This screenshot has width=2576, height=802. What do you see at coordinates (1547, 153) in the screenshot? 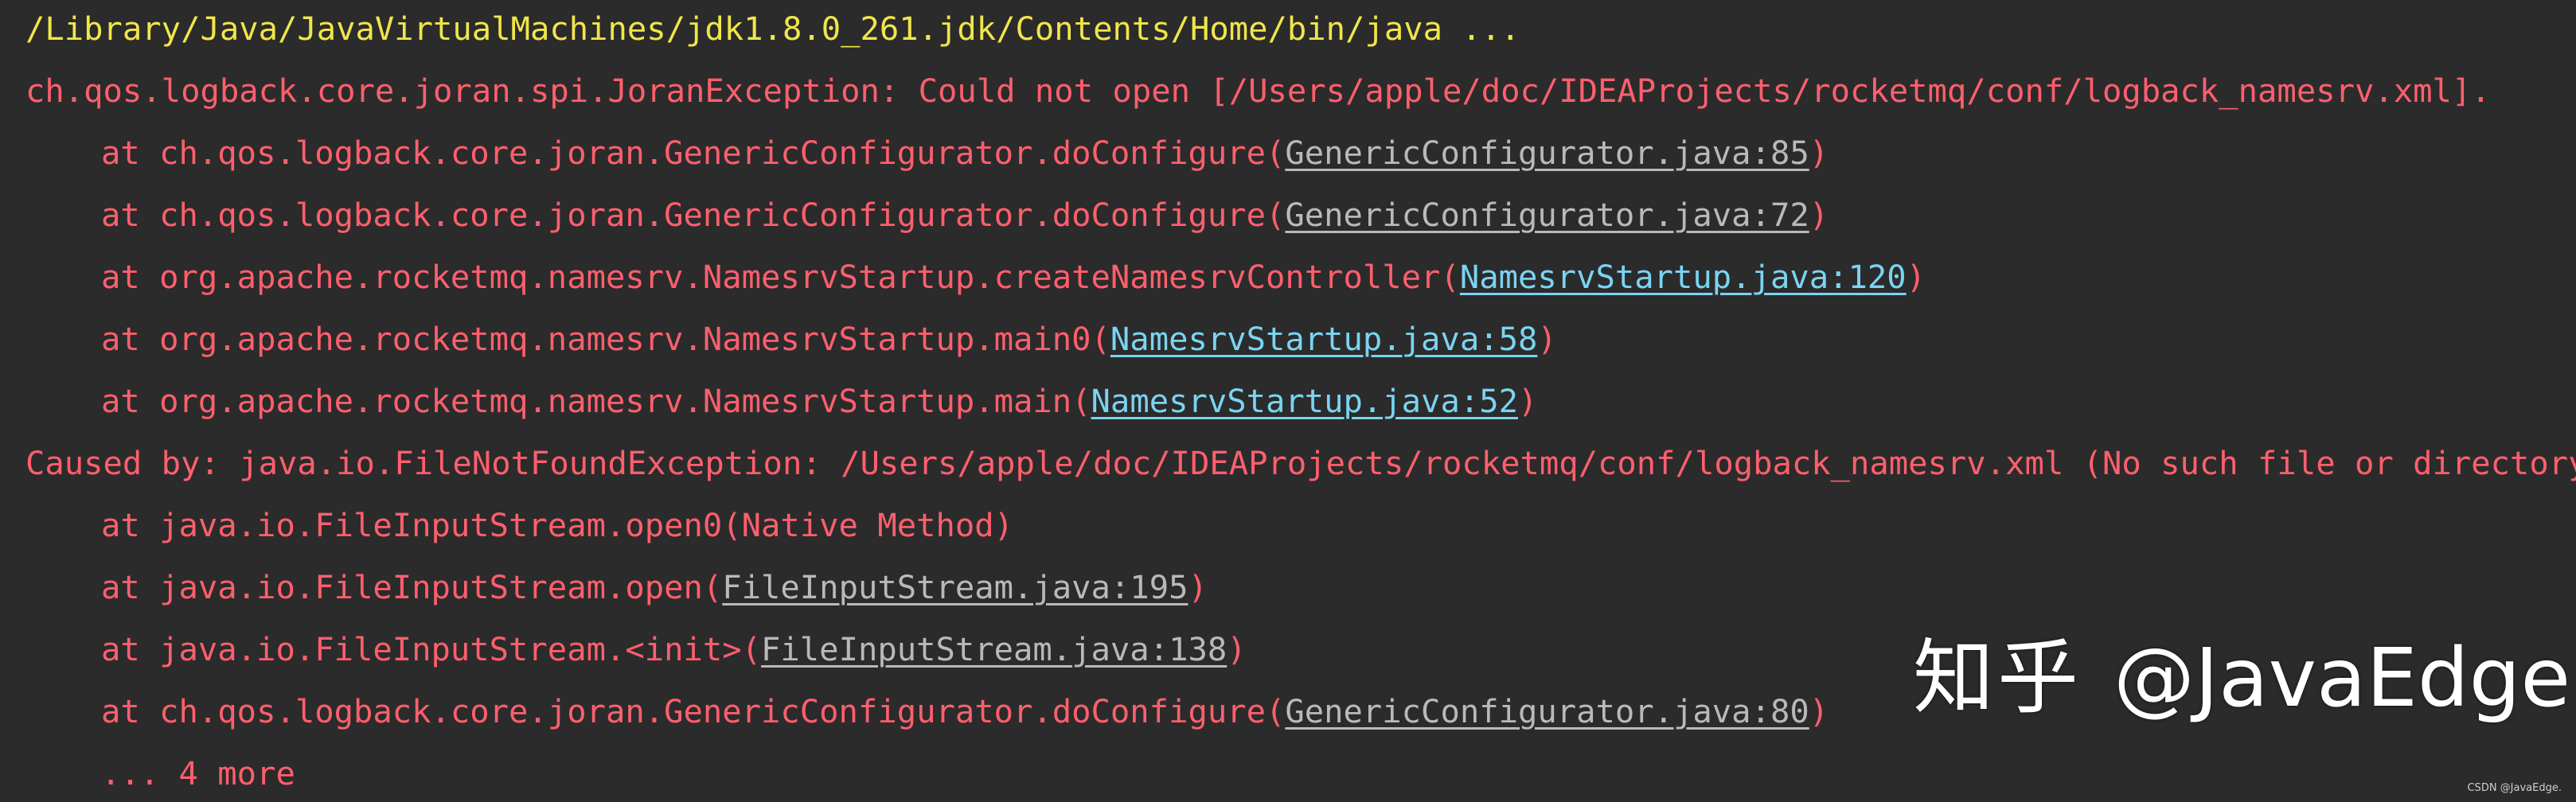
I see `source-link: GenericConfigurator.java:85` at bounding box center [1547, 153].